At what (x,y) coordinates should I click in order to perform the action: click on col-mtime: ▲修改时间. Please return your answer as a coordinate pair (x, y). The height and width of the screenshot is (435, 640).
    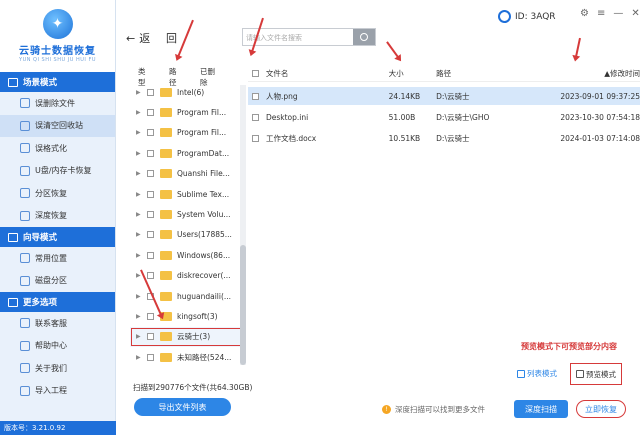
    Looking at the image, I should click on (602, 73).